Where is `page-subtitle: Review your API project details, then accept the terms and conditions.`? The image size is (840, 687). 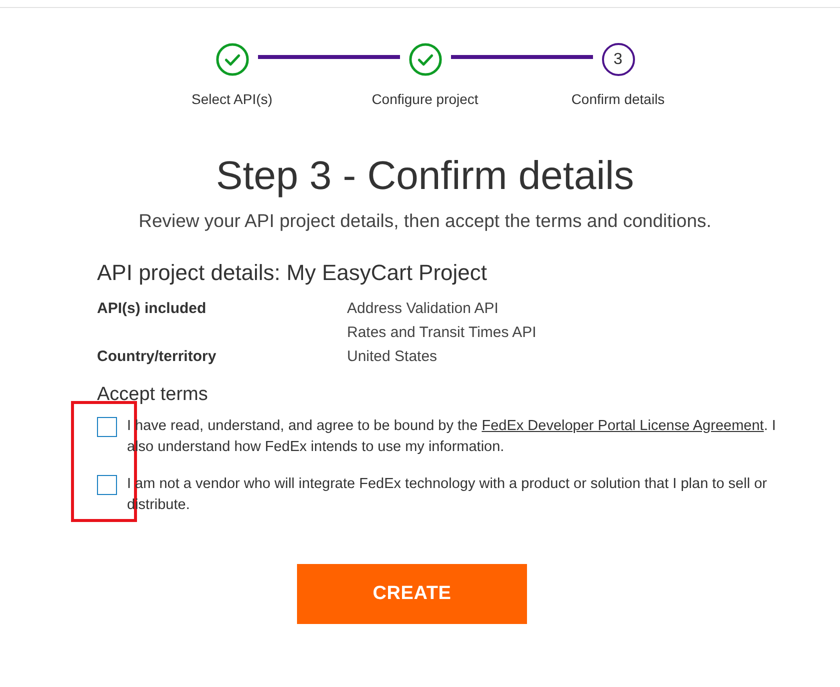 page-subtitle: Review your API project details, then accept the terms and conditions. is located at coordinates (425, 221).